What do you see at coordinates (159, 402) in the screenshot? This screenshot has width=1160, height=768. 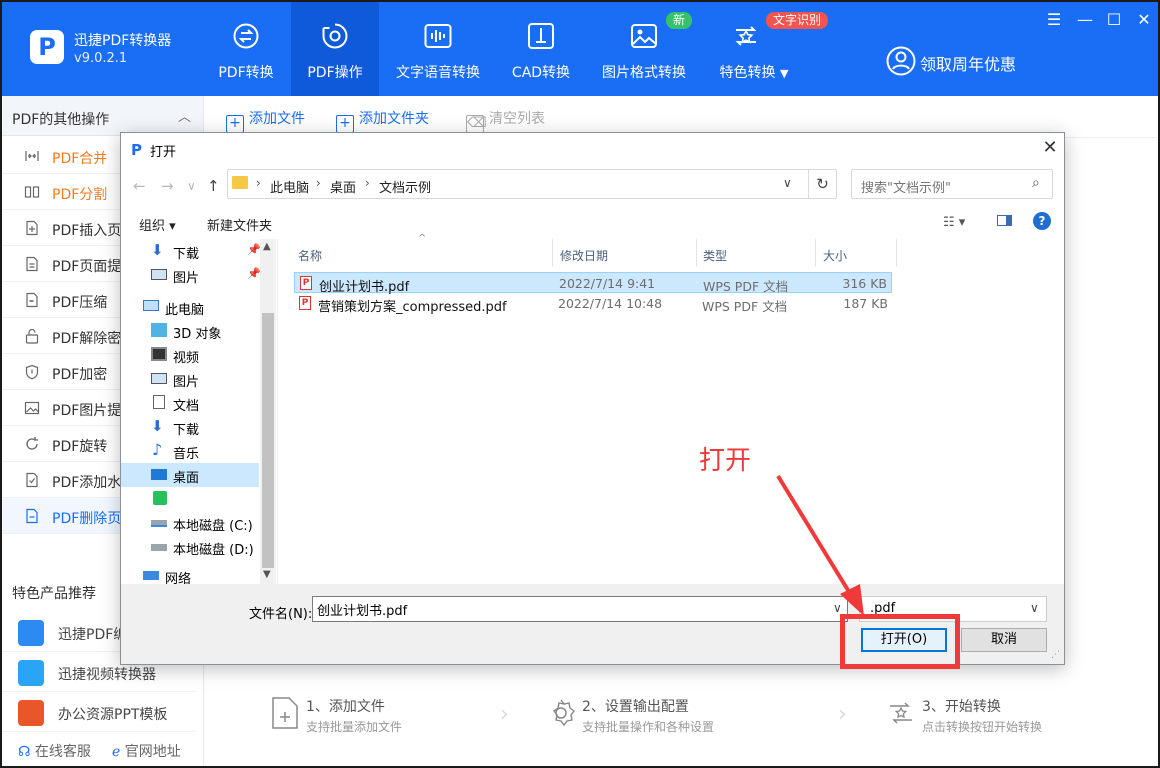 I see `document-icon` at bounding box center [159, 402].